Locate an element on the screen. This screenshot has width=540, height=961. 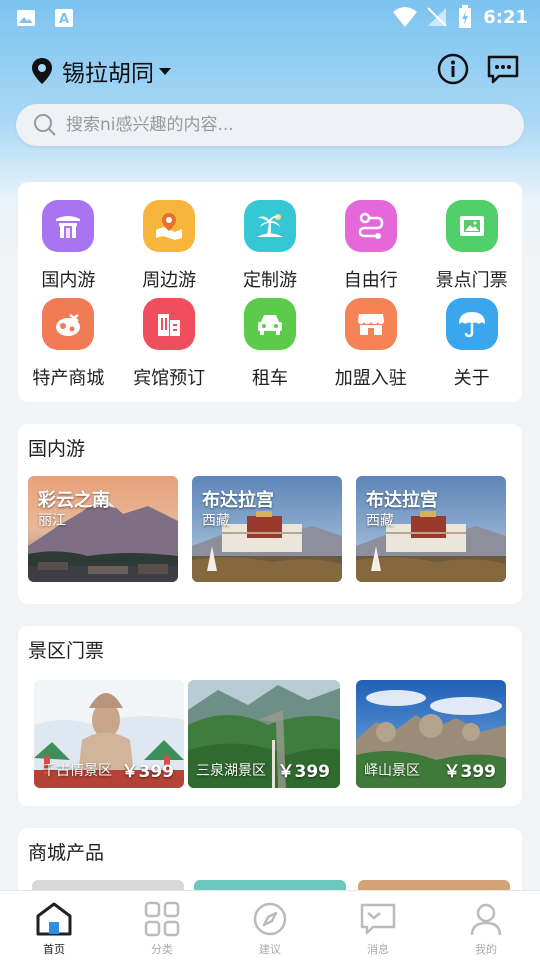
tab-label: 首页 is located at coordinates (54, 949).